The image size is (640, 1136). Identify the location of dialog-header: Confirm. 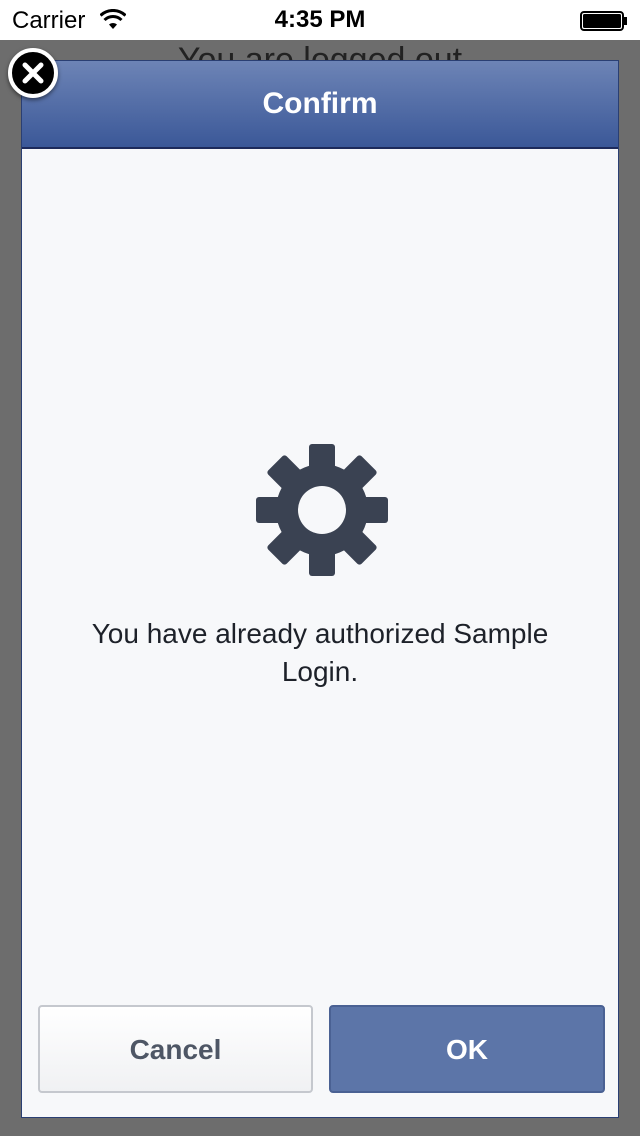
(320, 105).